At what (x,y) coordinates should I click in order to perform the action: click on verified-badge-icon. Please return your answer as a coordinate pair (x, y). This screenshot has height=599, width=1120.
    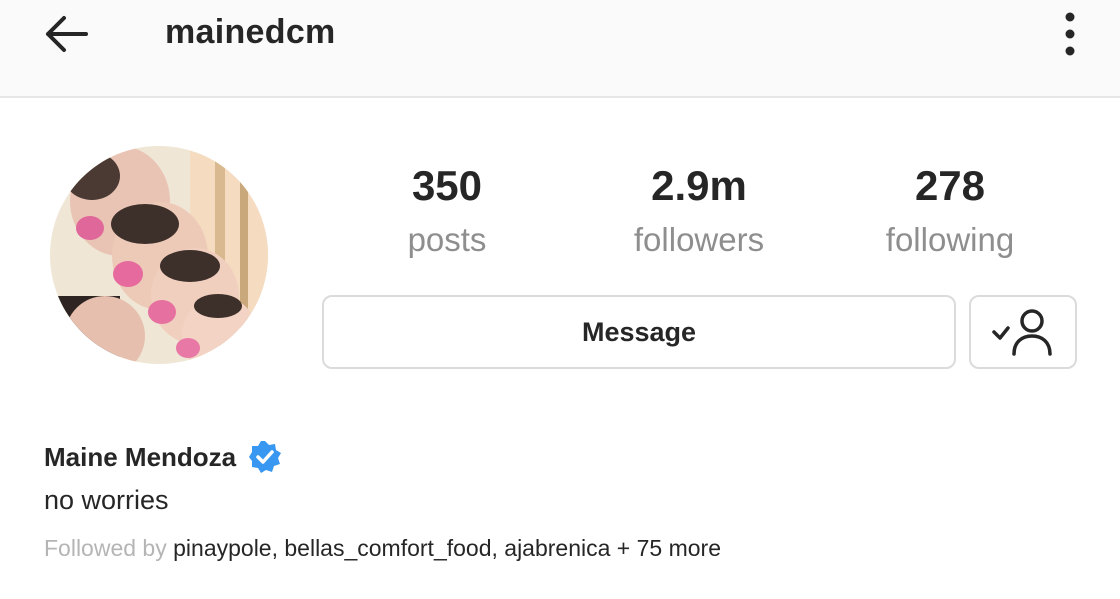
    Looking at the image, I should click on (265, 457).